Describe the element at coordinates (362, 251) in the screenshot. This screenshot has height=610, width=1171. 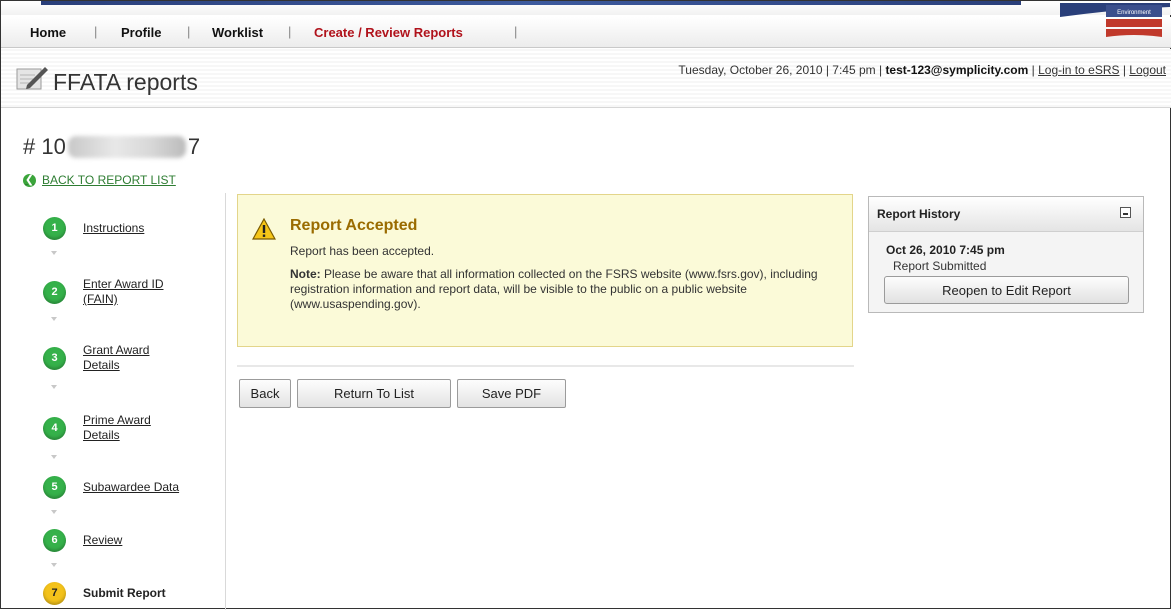
I see `alert-message: Report has been accepted.` at that location.